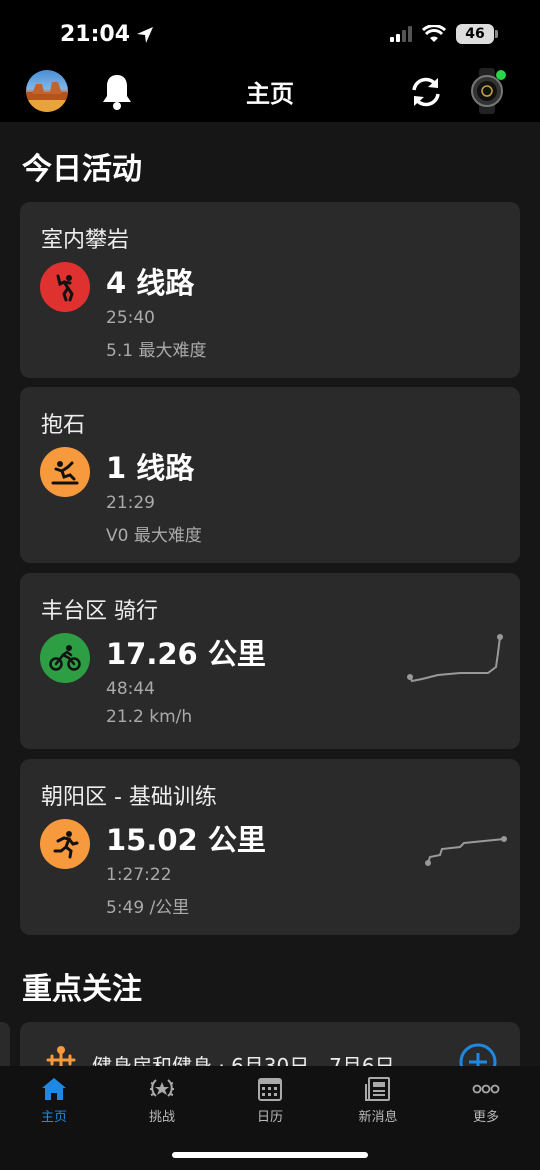 The width and height of the screenshot is (540, 1170). I want to click on activity-duration: 21:29, so click(130, 503).